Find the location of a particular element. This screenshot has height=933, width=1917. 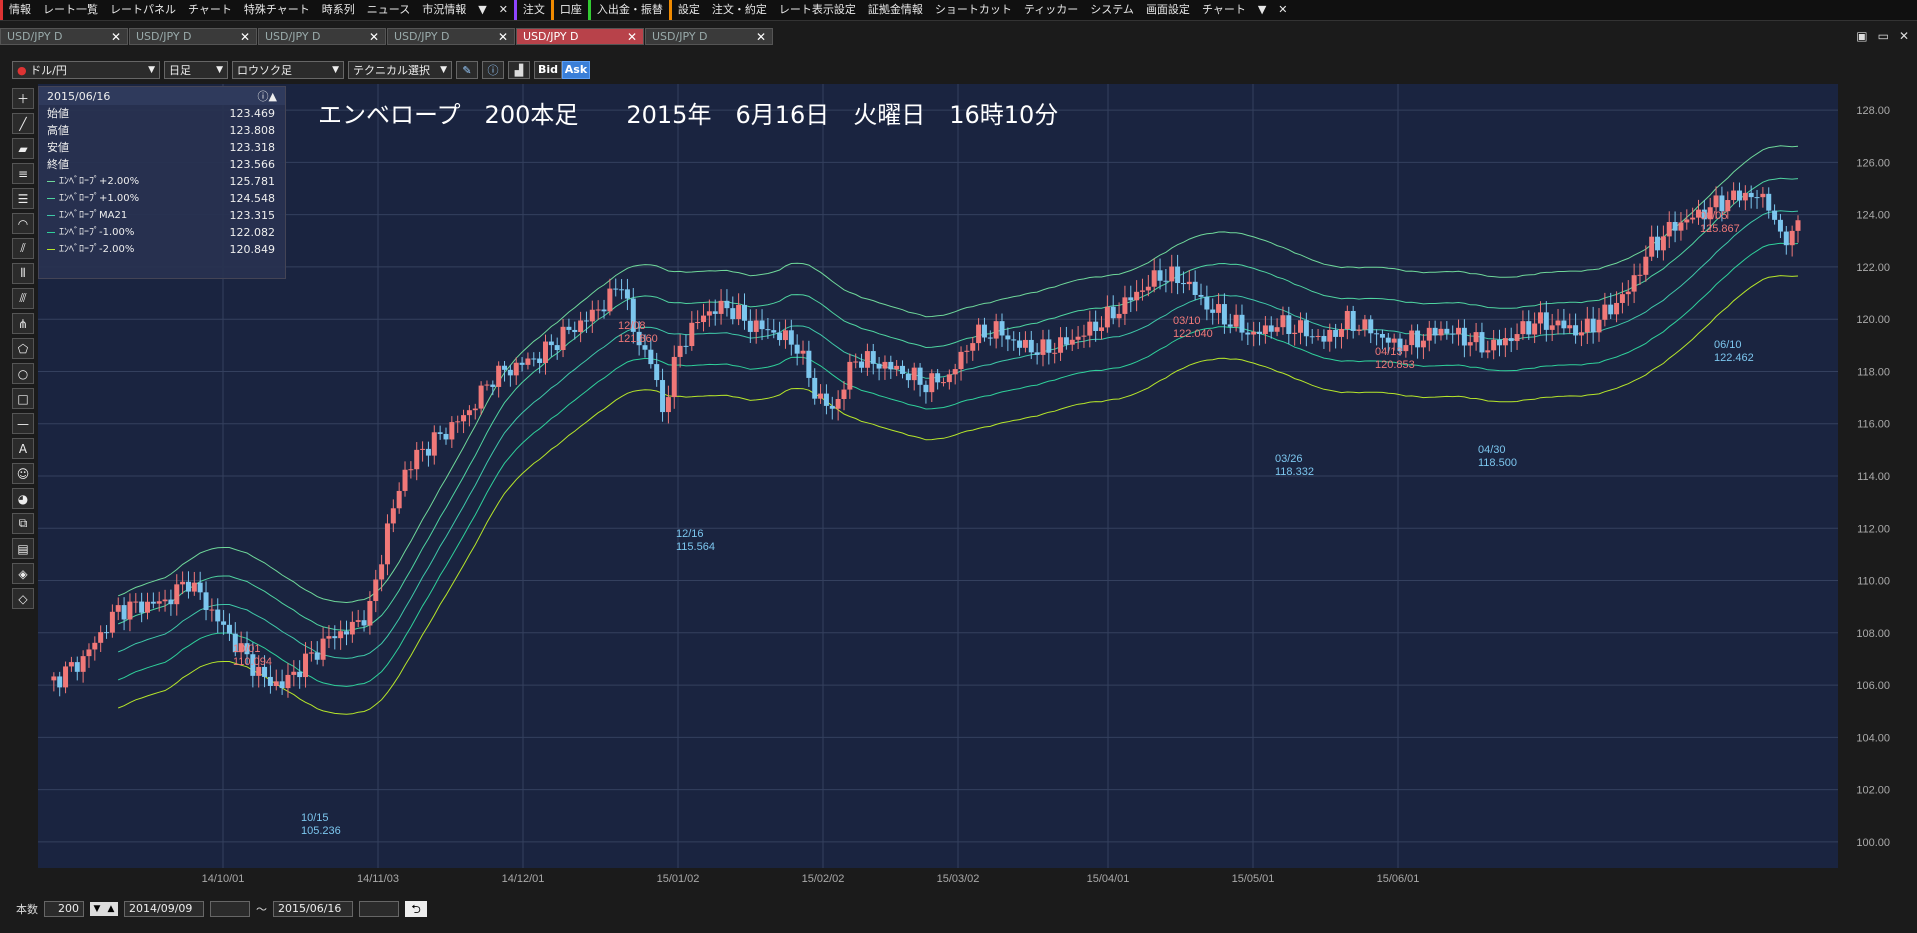

icon-stamp-icon: ☺ is located at coordinates (23, 473).